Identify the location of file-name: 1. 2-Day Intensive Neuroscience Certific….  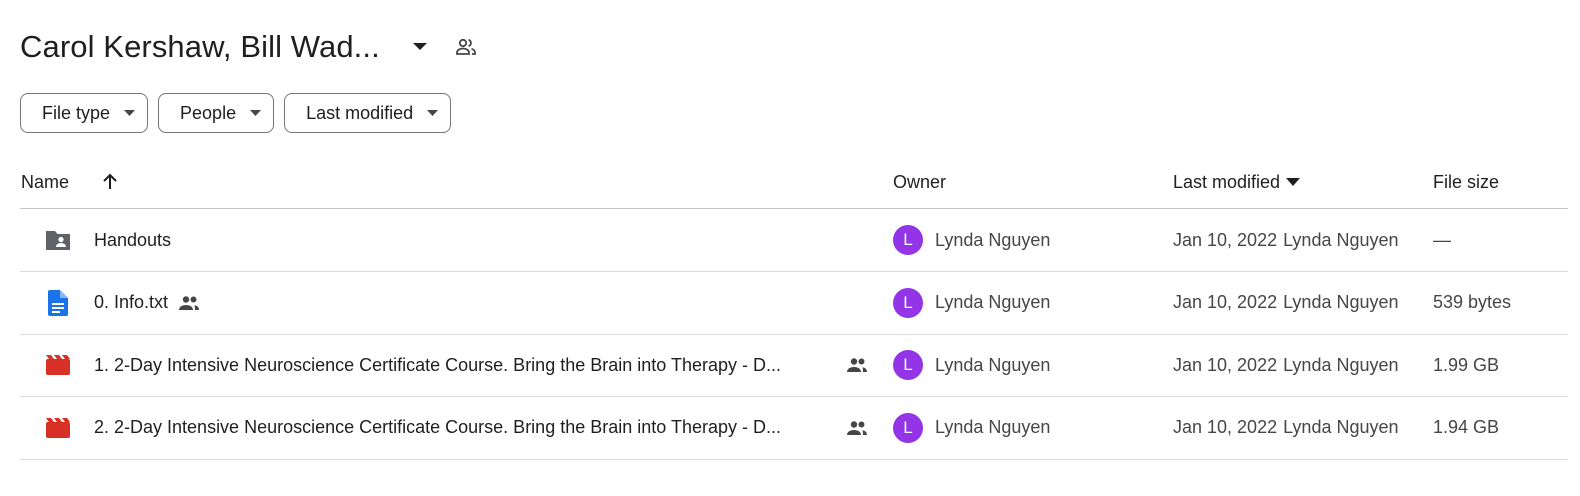
(437, 364).